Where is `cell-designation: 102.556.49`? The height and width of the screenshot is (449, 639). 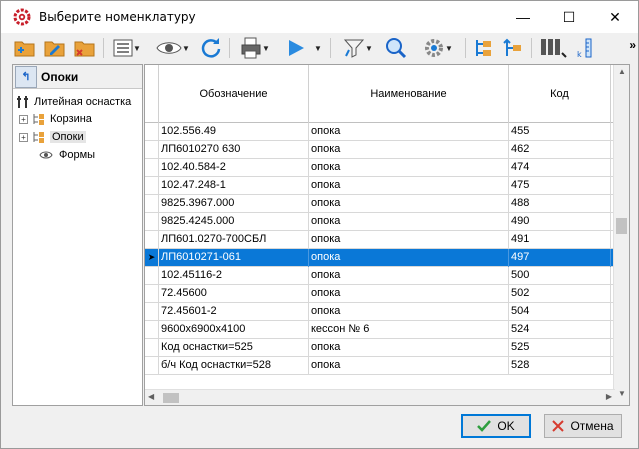 cell-designation: 102.556.49 is located at coordinates (234, 132).